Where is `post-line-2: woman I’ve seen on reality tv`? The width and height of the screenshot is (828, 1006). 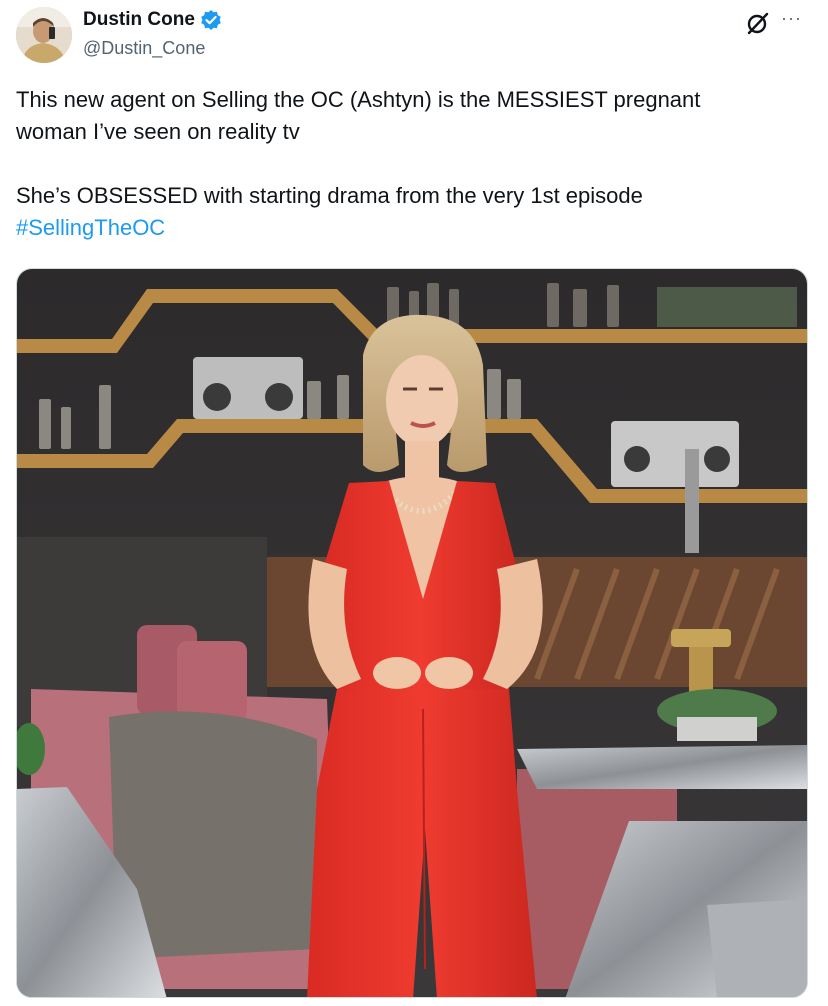
post-line-2: woman I’ve seen on reality tv is located at coordinates (158, 131).